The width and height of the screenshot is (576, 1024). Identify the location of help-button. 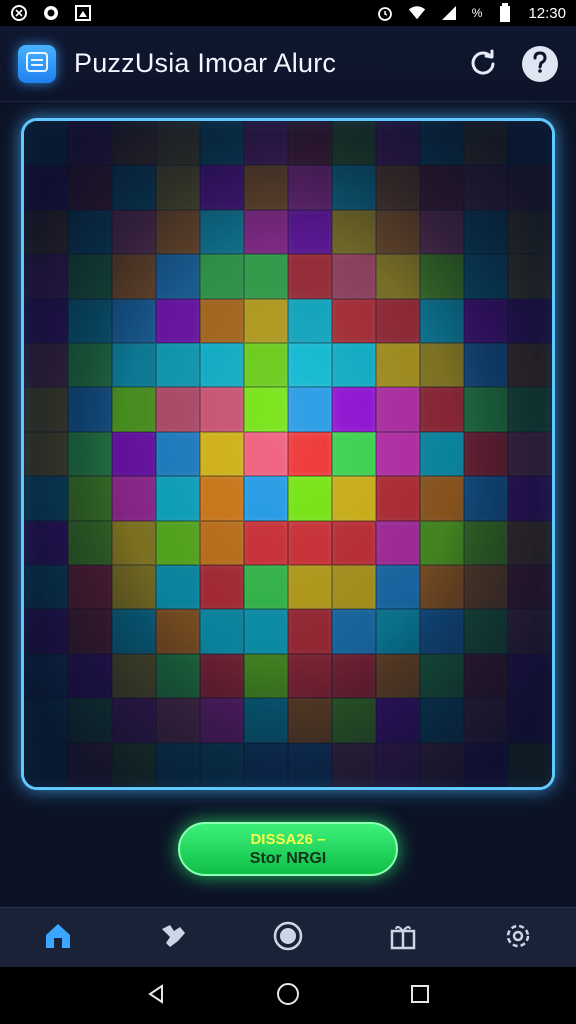
(540, 63).